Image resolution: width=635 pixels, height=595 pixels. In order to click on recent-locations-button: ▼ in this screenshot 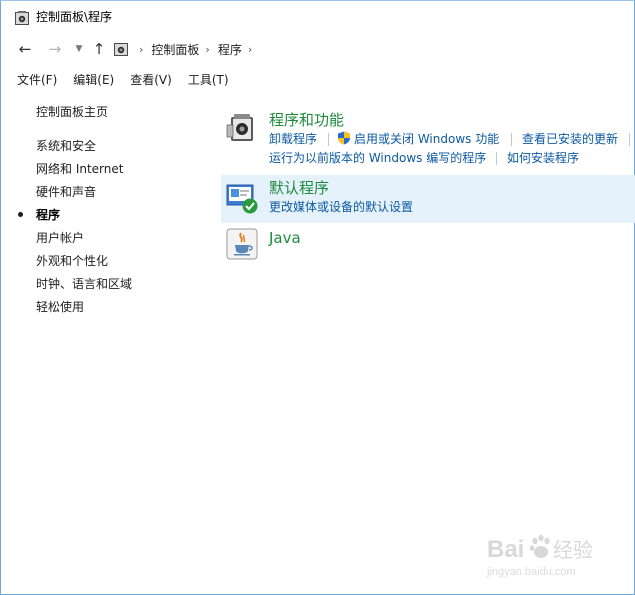, I will do `click(79, 49)`.